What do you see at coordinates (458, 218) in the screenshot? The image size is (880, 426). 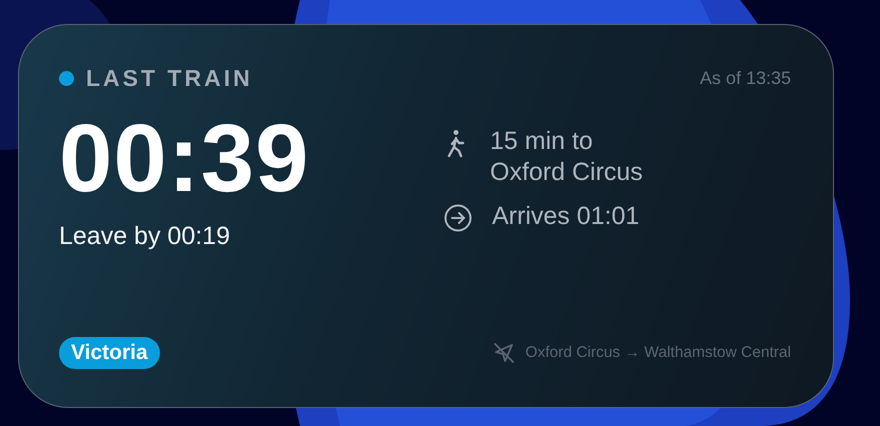 I see `arrow-circle-icon` at bounding box center [458, 218].